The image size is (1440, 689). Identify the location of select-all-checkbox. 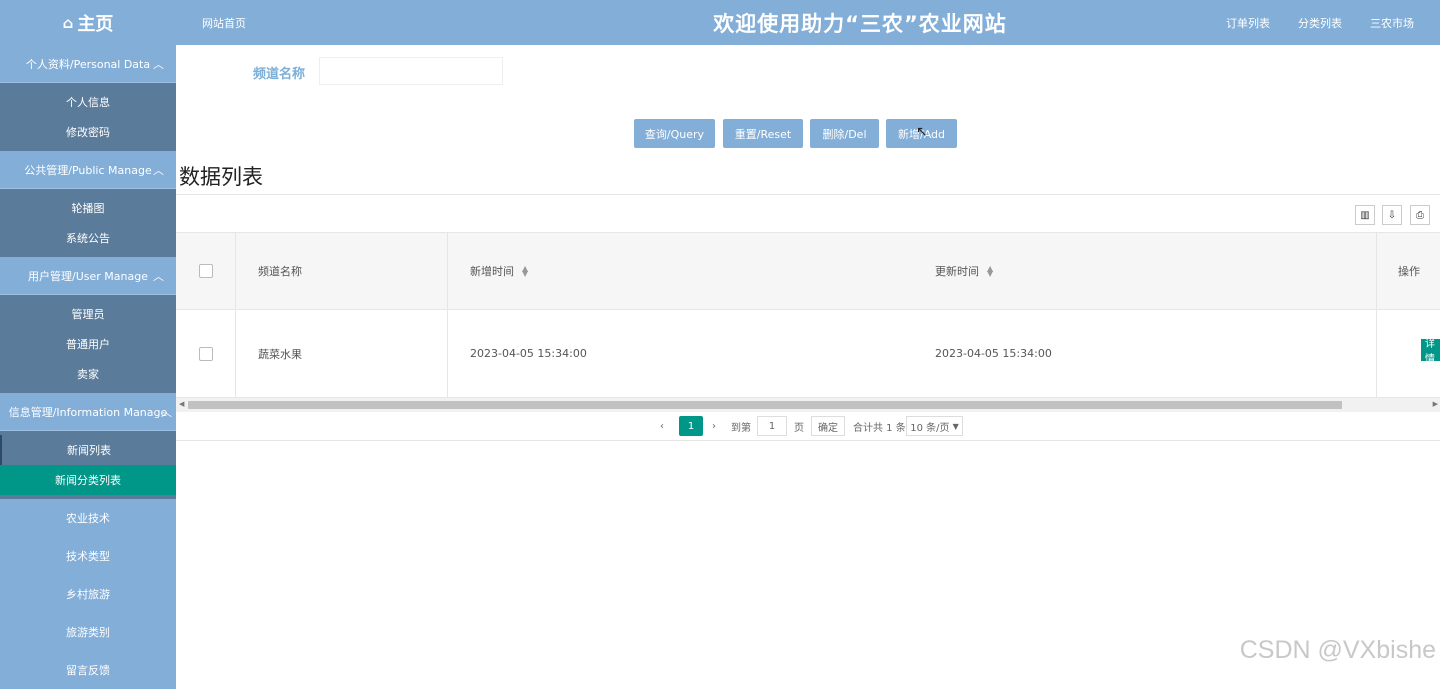
(206, 271).